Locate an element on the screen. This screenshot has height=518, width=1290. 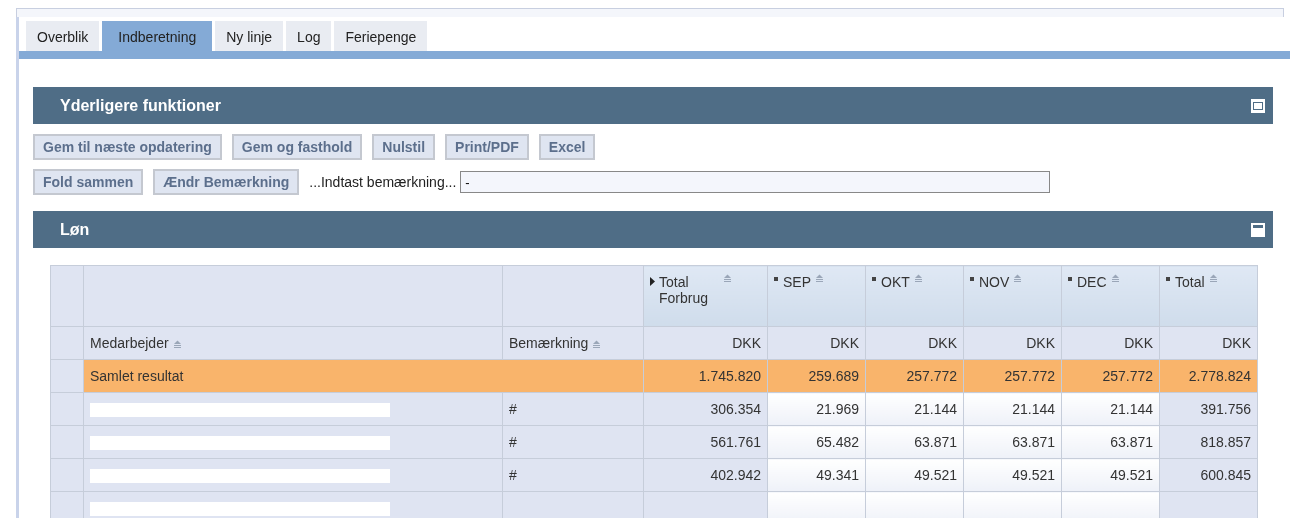
maximize-icon is located at coordinates (1258, 105).